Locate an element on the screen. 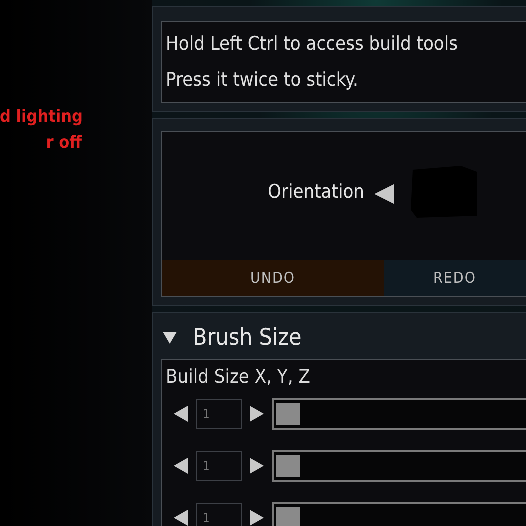 This screenshot has width=526, height=526. orientation-label: Orientation is located at coordinates (316, 192).